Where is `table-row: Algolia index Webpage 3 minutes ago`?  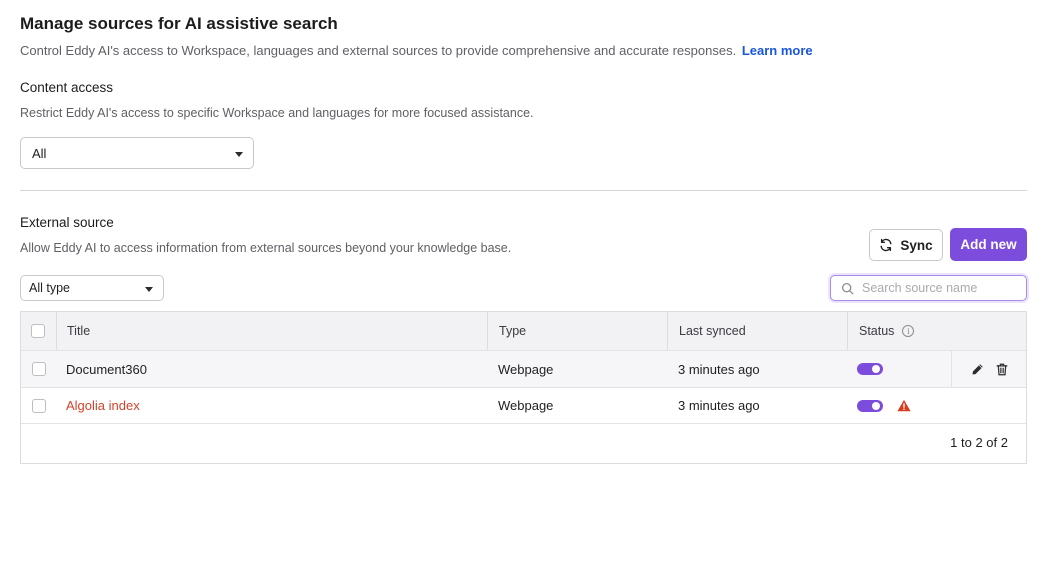 table-row: Algolia index Webpage 3 minutes ago is located at coordinates (523, 406).